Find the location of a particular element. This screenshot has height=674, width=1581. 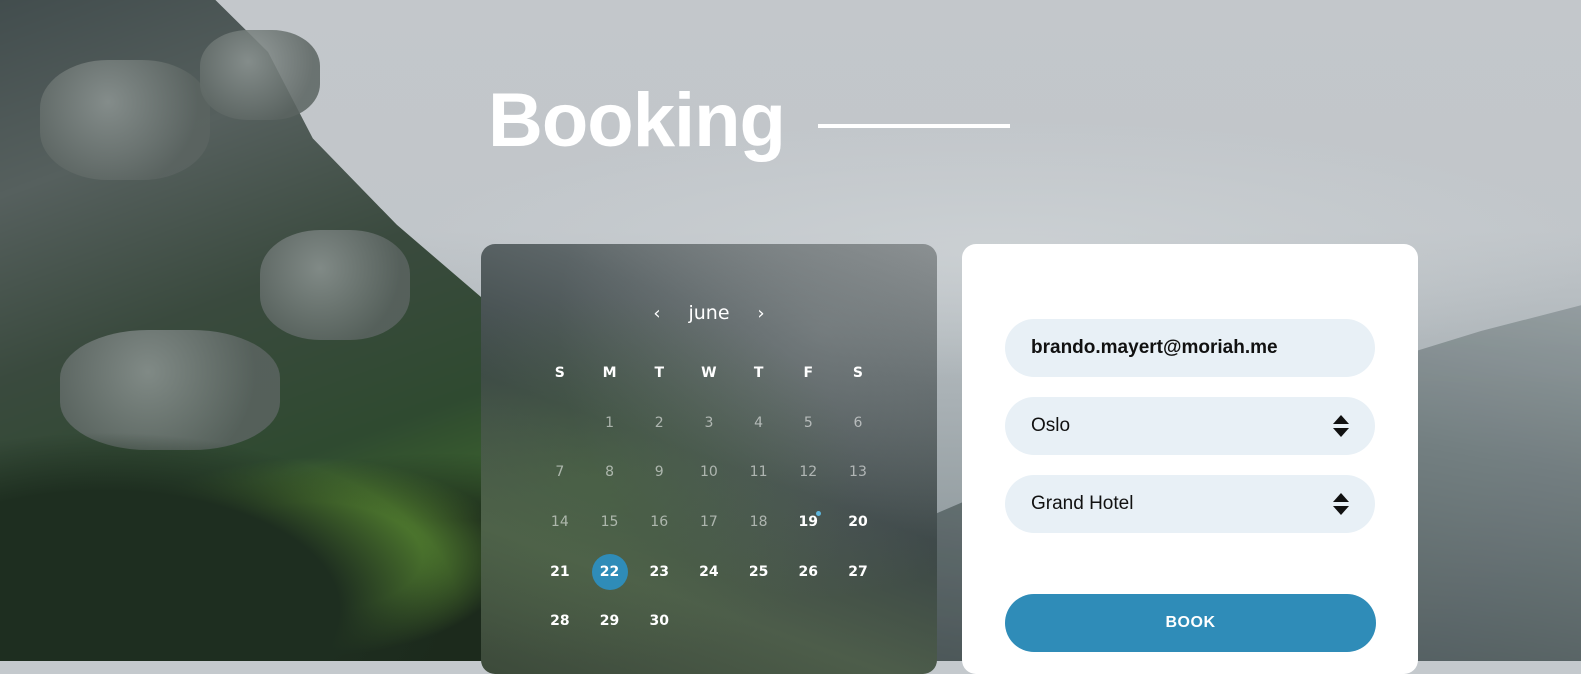

day-cell: 2 is located at coordinates (659, 423).